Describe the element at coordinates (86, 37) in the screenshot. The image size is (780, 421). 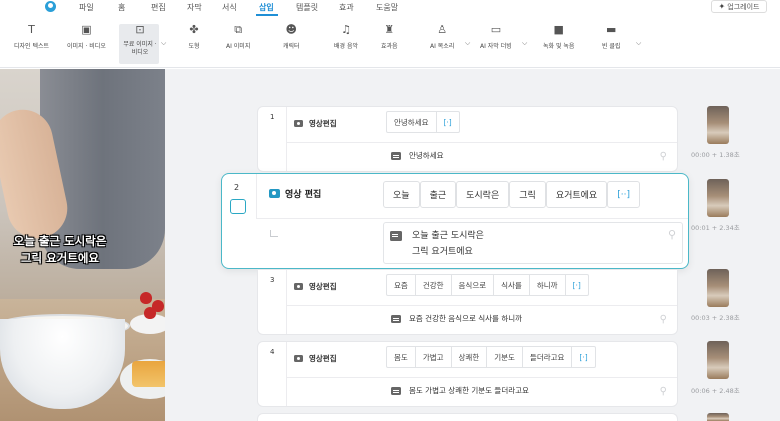
I see `ribbon-image-video: ▣ 이미지 · 비디오` at that location.